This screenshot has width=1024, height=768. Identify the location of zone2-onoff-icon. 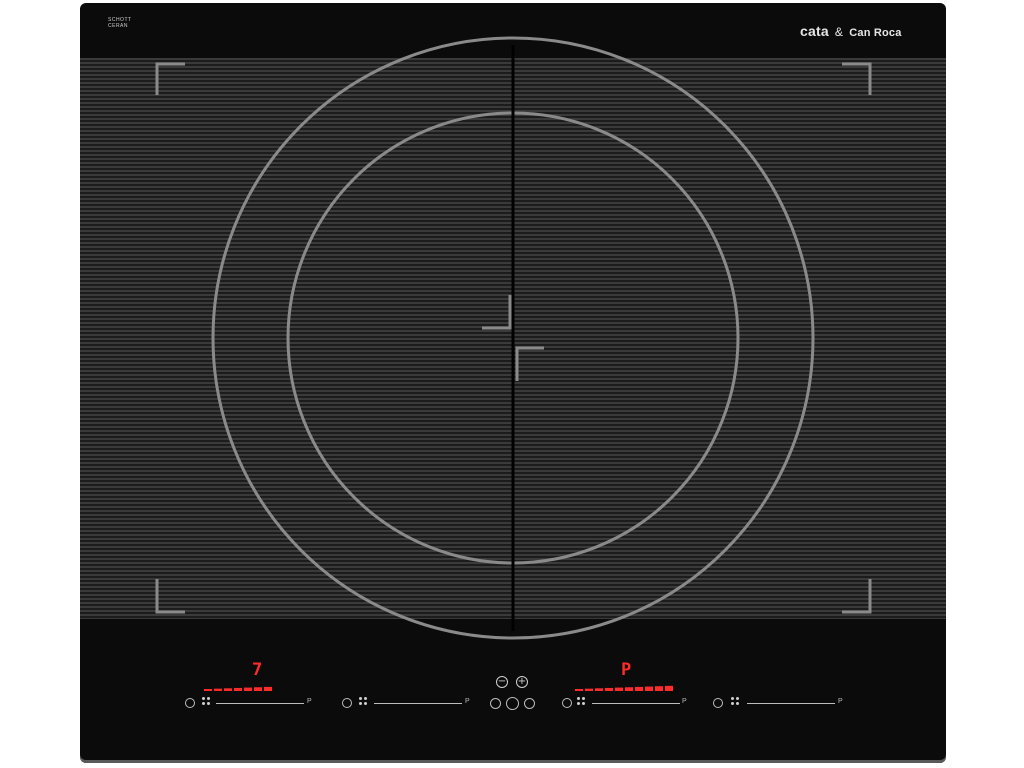
(347, 703).